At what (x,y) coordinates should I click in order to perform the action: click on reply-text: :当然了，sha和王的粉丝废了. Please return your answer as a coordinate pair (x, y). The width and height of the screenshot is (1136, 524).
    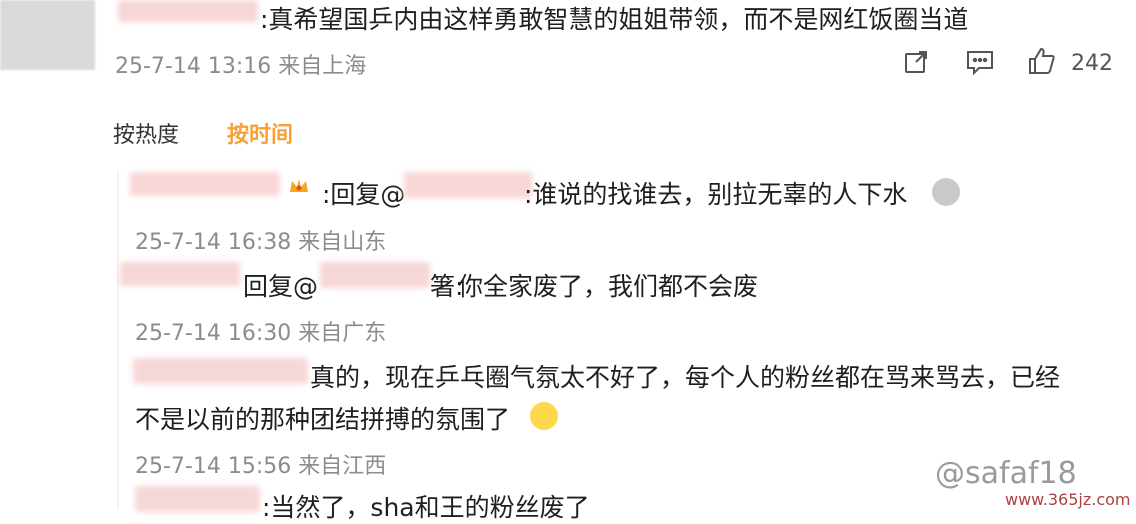
    Looking at the image, I should click on (426, 507).